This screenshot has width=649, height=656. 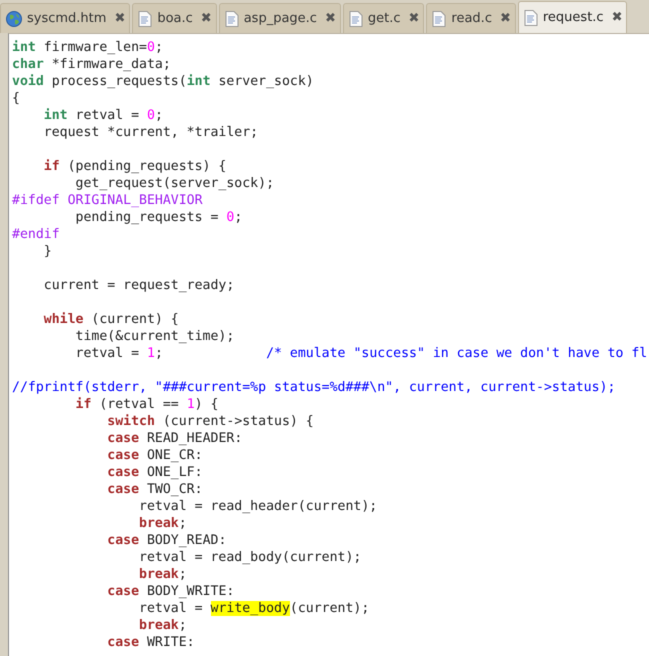 What do you see at coordinates (154, 472) in the screenshot?
I see `code-line: case ONE_LF:` at bounding box center [154, 472].